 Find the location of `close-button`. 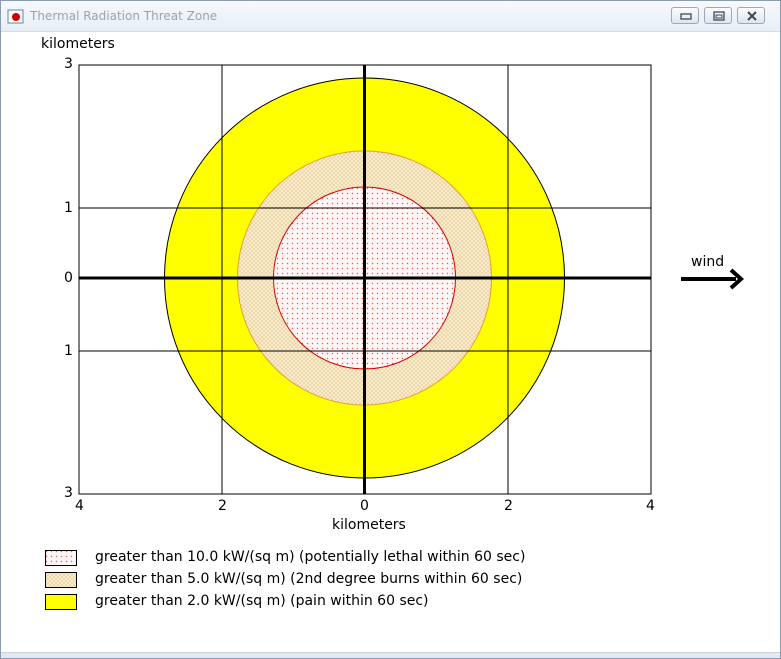

close-button is located at coordinates (751, 15).